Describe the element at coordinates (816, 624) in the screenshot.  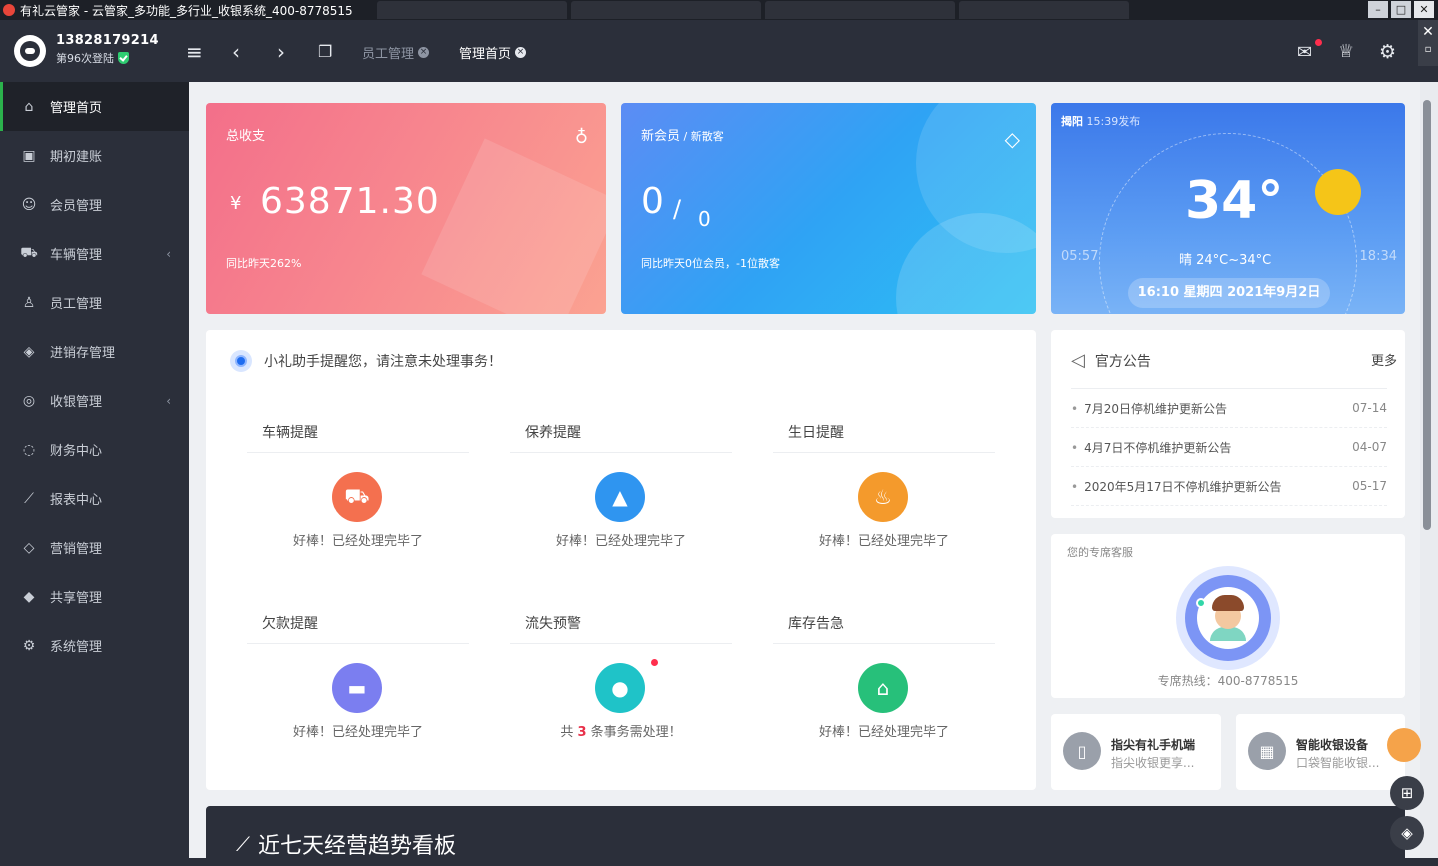
I see `reminder-title: 库存告急` at that location.